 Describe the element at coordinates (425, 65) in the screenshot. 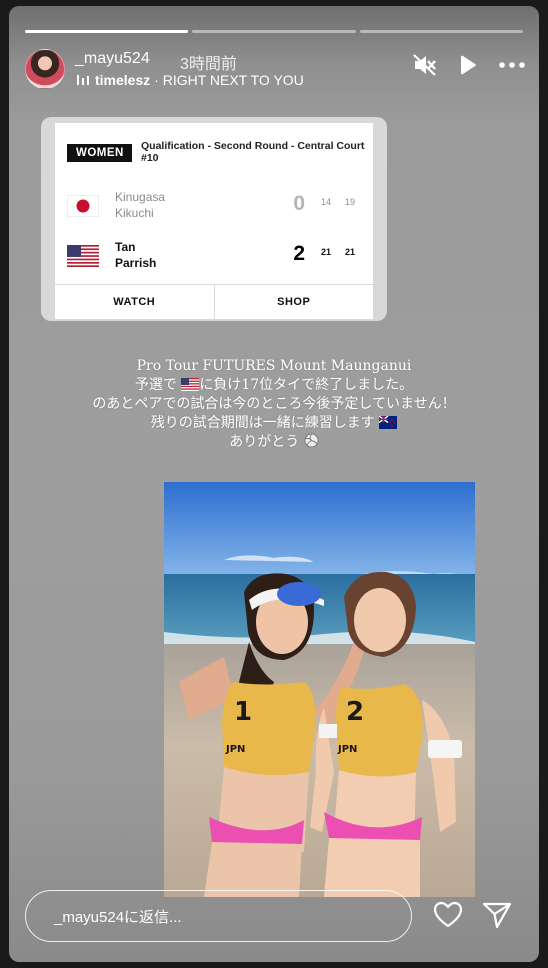

I see `mute-icon` at that location.